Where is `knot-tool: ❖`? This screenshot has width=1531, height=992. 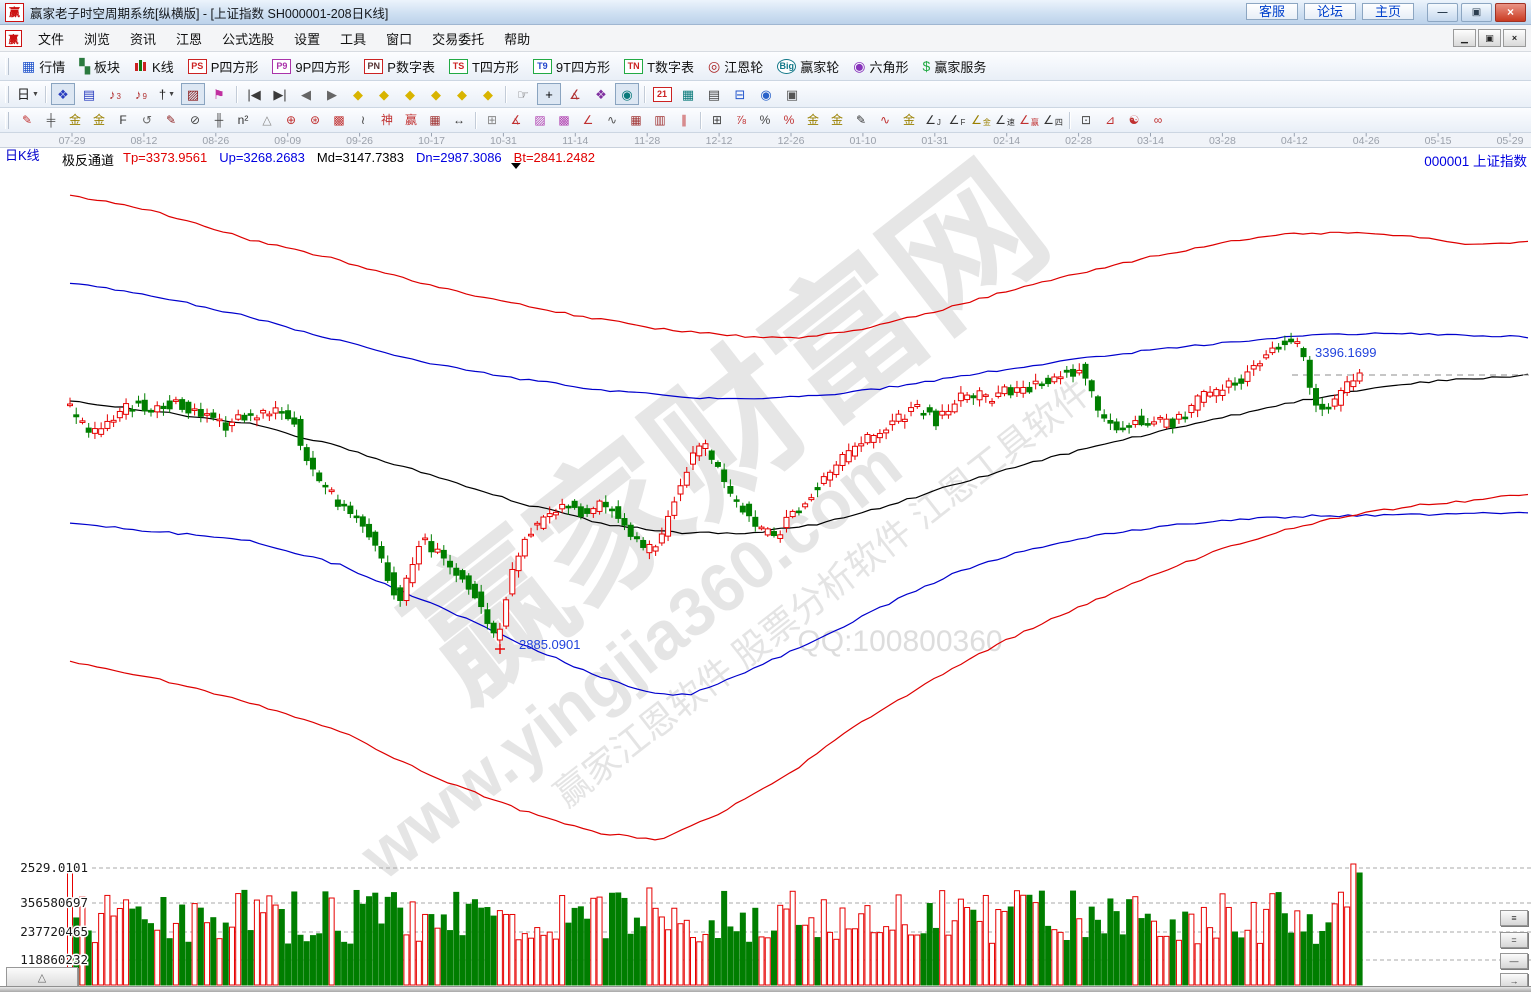 knot-tool: ❖ is located at coordinates (601, 94).